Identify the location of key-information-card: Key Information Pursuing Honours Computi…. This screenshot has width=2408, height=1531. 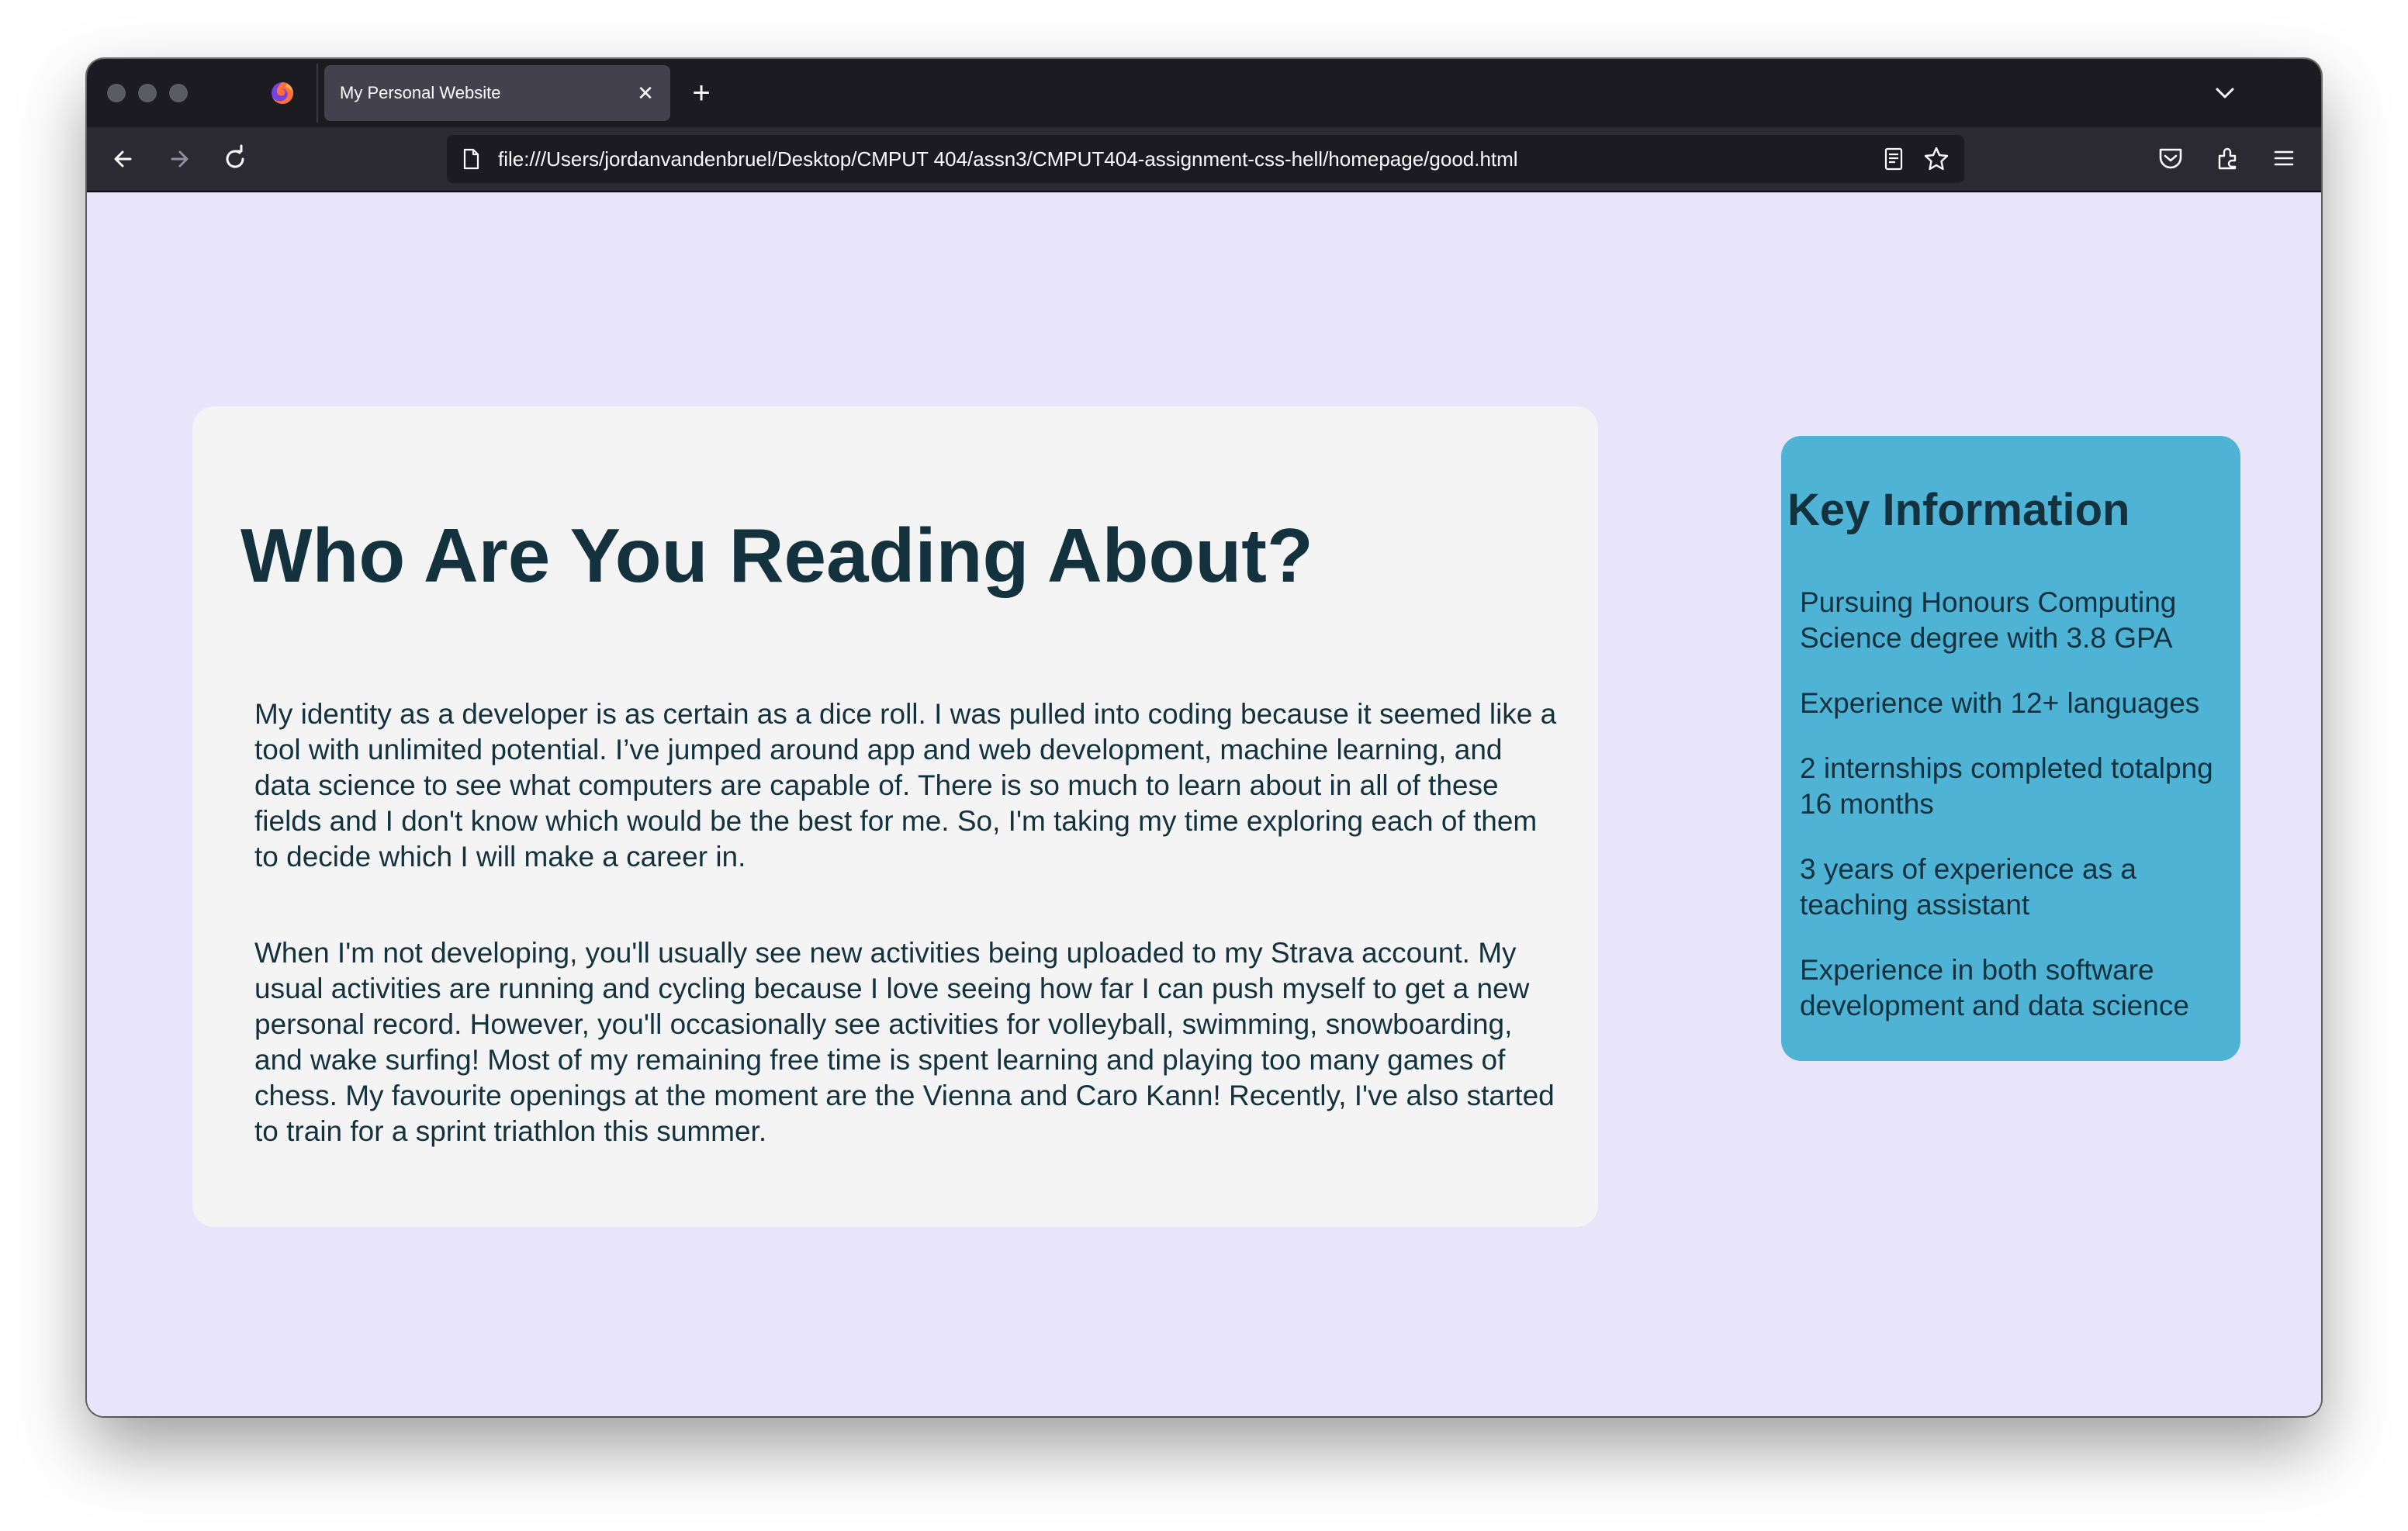
(2011, 748).